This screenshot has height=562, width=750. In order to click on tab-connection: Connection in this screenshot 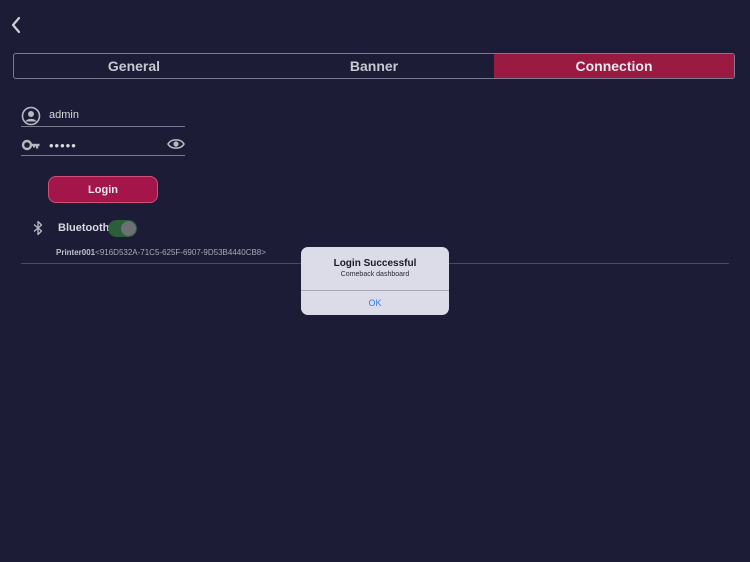, I will do `click(614, 66)`.